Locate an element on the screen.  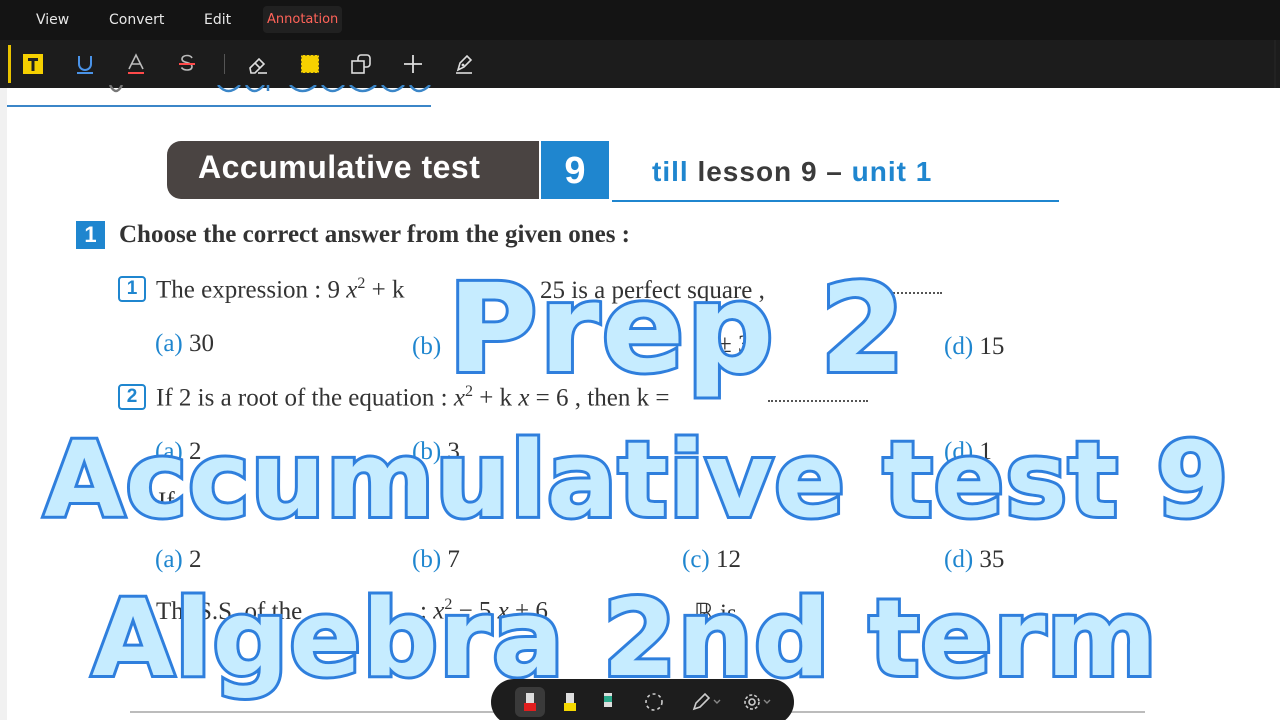
option-letter: (c) is located at coordinates (696, 559).